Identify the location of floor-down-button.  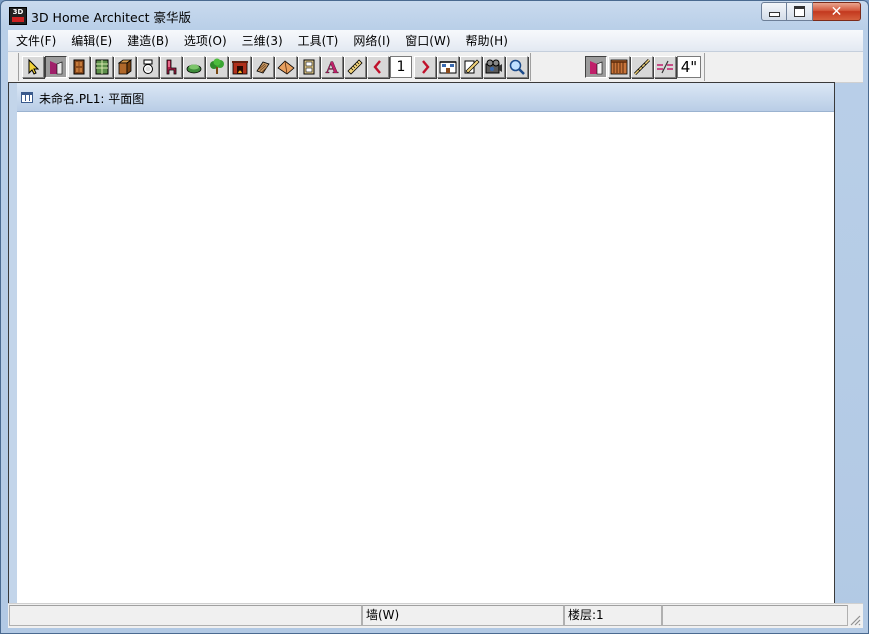
(377, 67).